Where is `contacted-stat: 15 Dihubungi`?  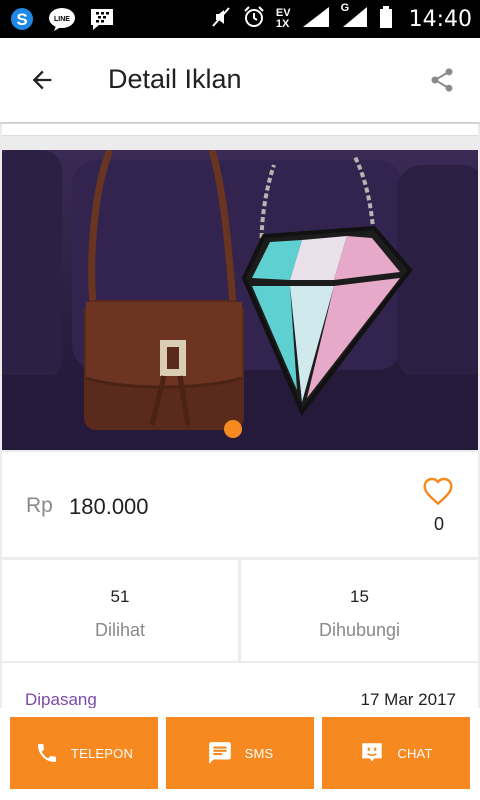
contacted-stat: 15 Dihubungi is located at coordinates (359, 610).